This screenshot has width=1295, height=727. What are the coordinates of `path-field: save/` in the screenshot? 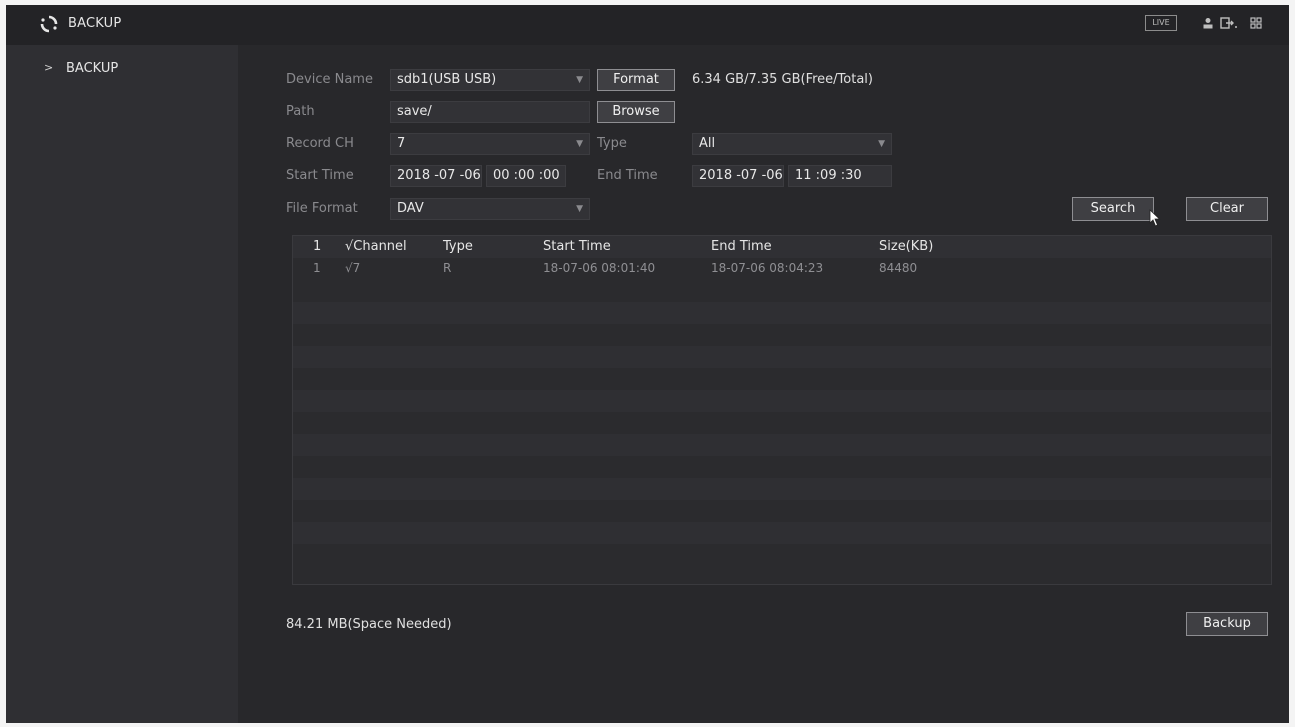 It's located at (490, 112).